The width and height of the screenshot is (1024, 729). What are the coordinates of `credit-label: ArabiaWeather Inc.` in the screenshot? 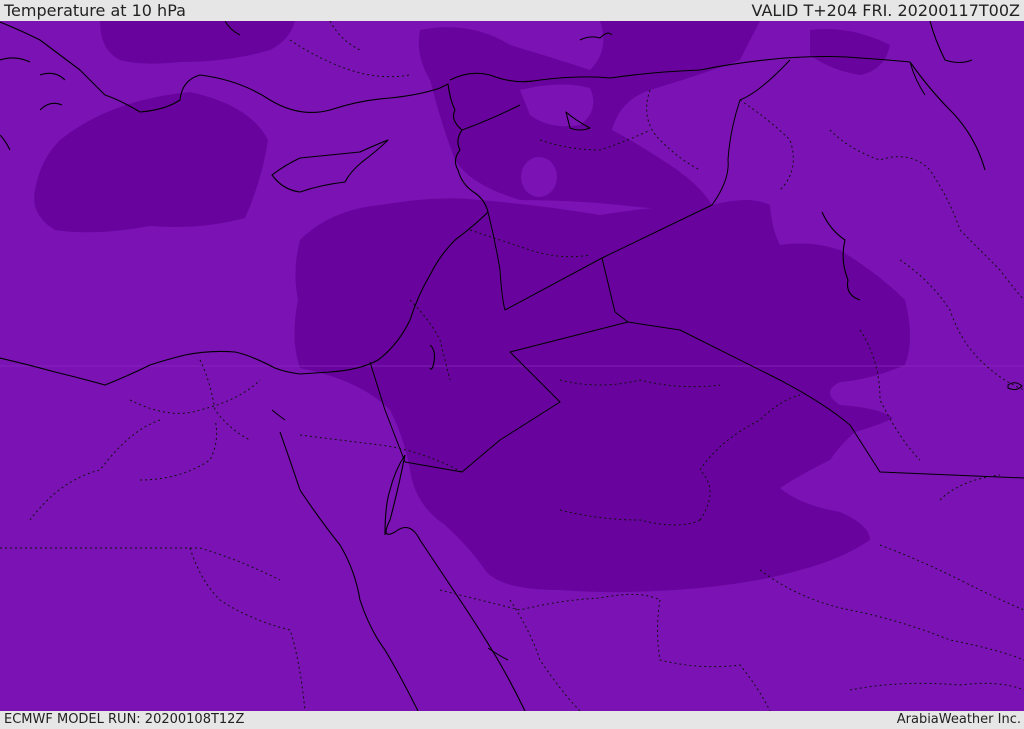 It's located at (958, 719).